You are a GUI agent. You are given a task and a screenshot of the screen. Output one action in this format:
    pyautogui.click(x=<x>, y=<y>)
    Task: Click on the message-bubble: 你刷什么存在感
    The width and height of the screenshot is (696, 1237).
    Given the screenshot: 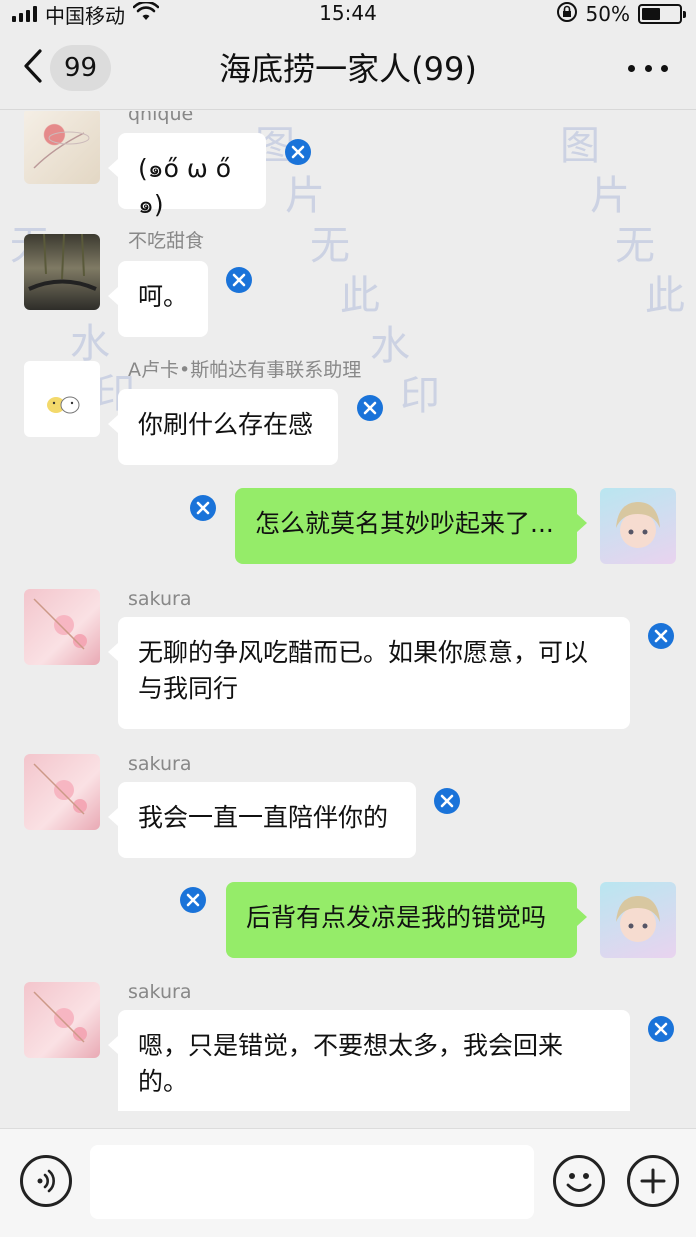 What is the action you would take?
    pyautogui.click(x=223, y=427)
    